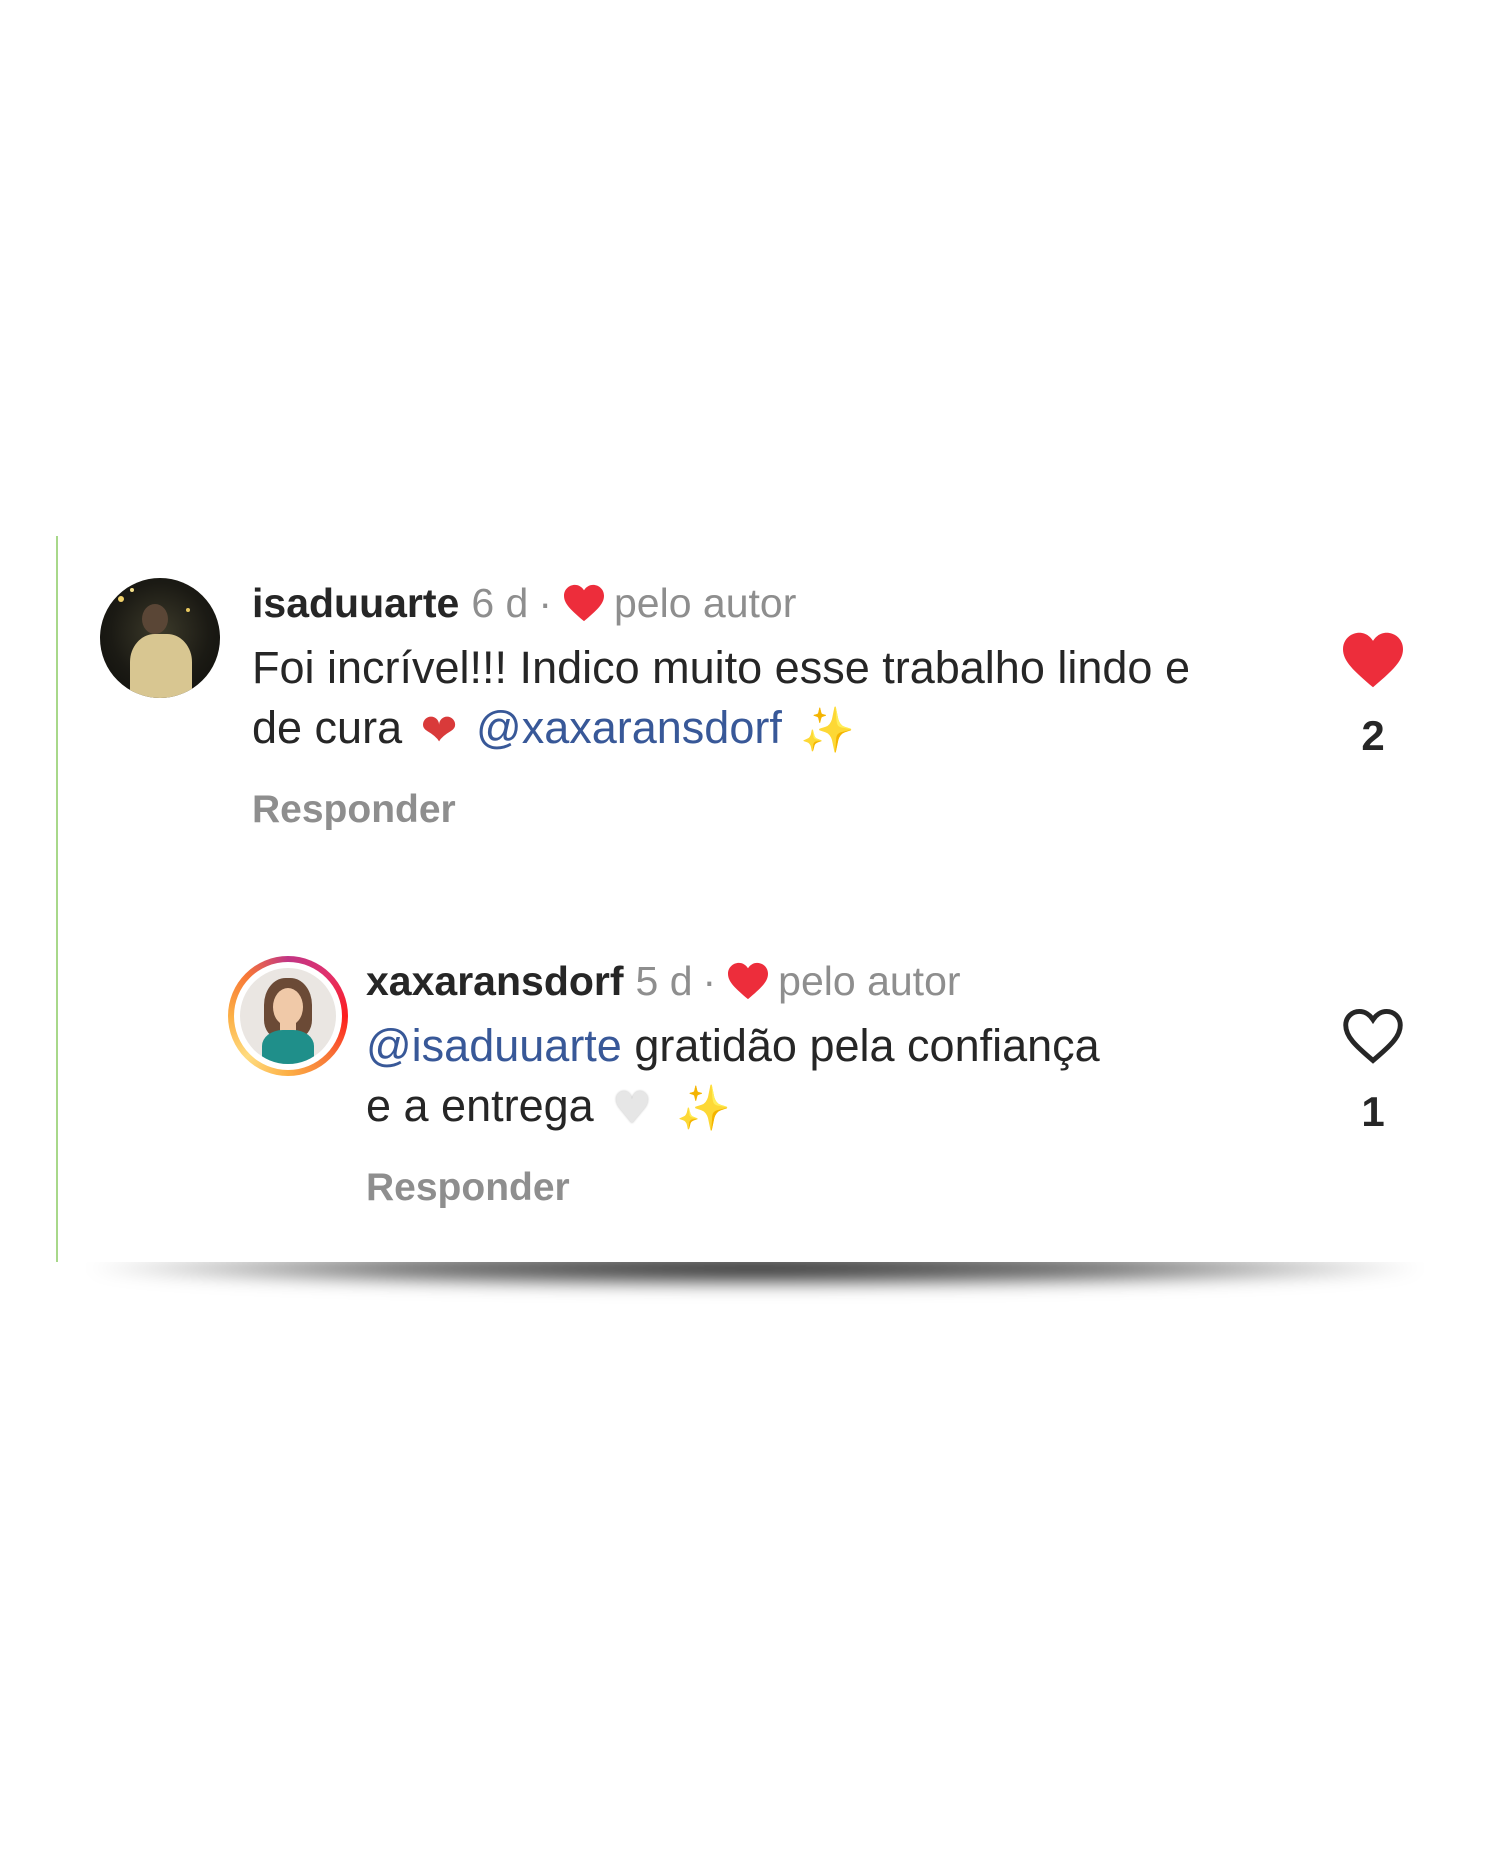 The image size is (1485, 1856). What do you see at coordinates (288, 1007) in the screenshot?
I see `avatar-face` at bounding box center [288, 1007].